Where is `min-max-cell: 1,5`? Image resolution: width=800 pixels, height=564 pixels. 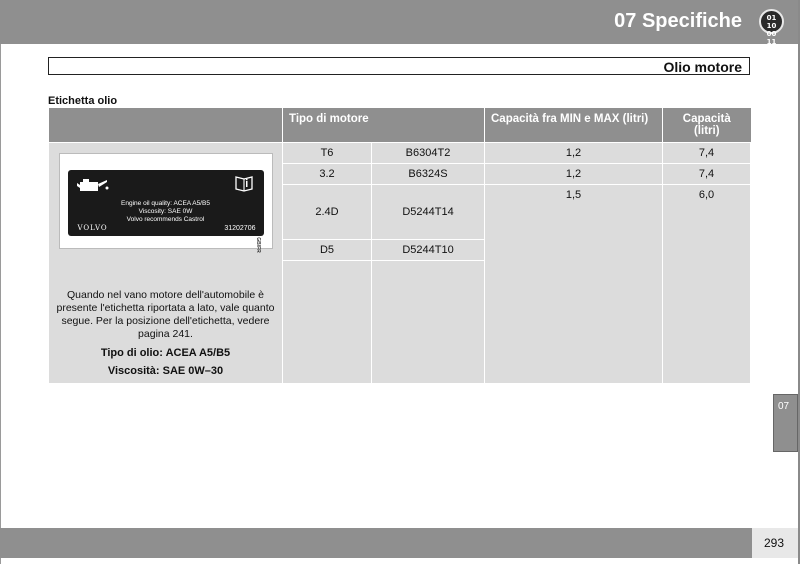
min-max-cell: 1,5 is located at coordinates (573, 284).